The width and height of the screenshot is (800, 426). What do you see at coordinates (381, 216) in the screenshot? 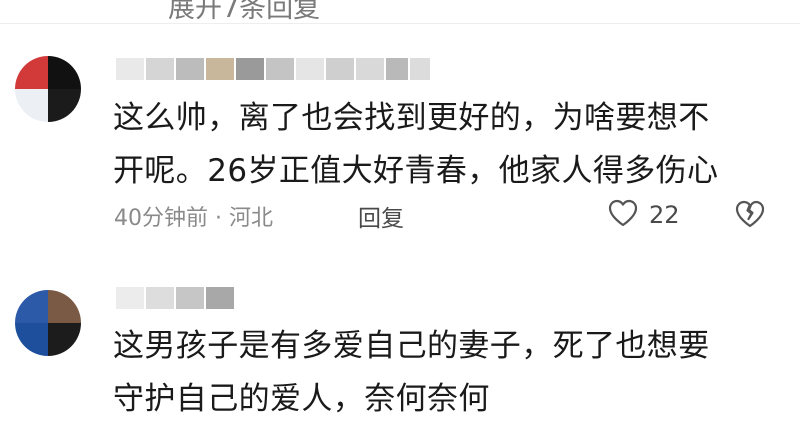
I see `reply-button: 回复` at bounding box center [381, 216].